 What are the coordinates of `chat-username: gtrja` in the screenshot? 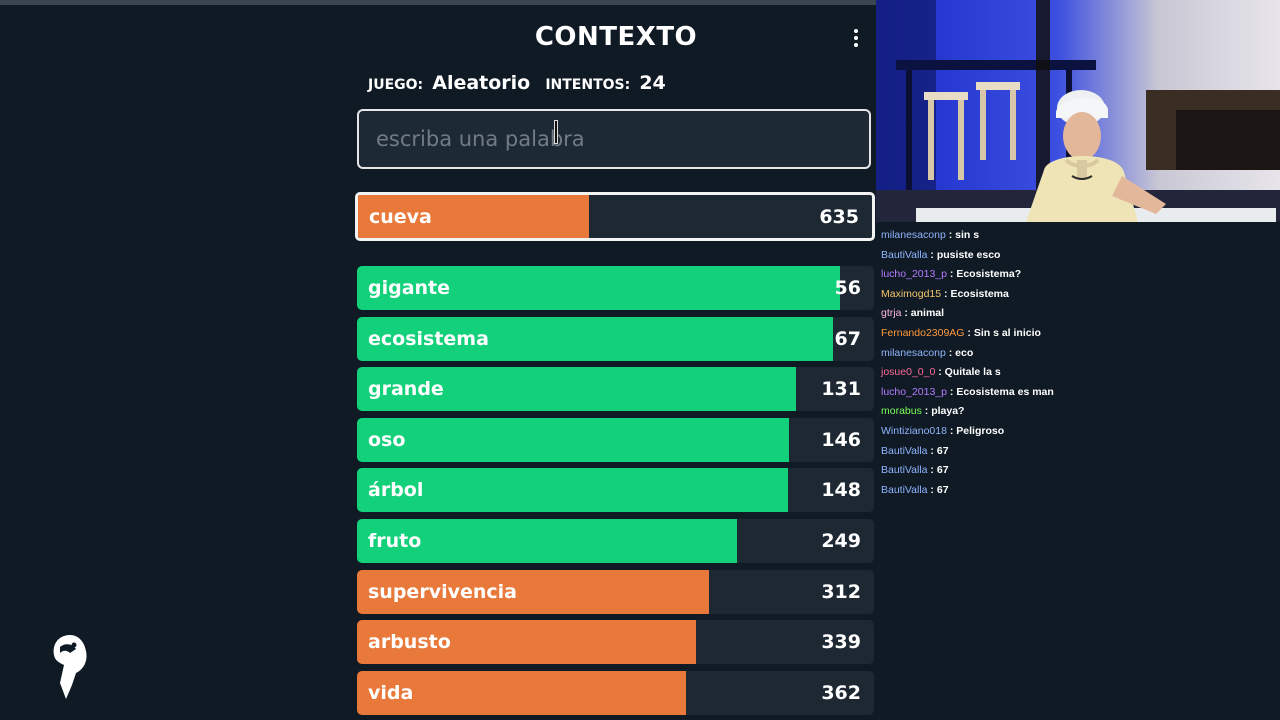 It's located at (891, 313).